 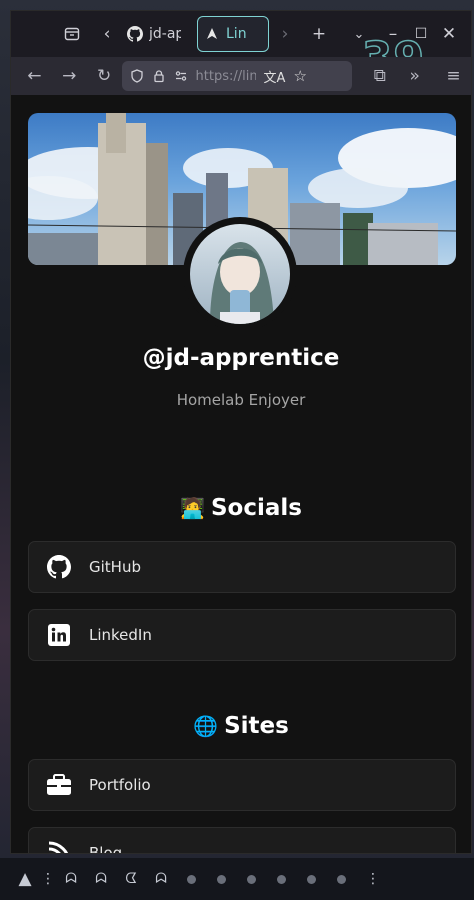 What do you see at coordinates (59, 846) in the screenshot?
I see `blog-icon` at bounding box center [59, 846].